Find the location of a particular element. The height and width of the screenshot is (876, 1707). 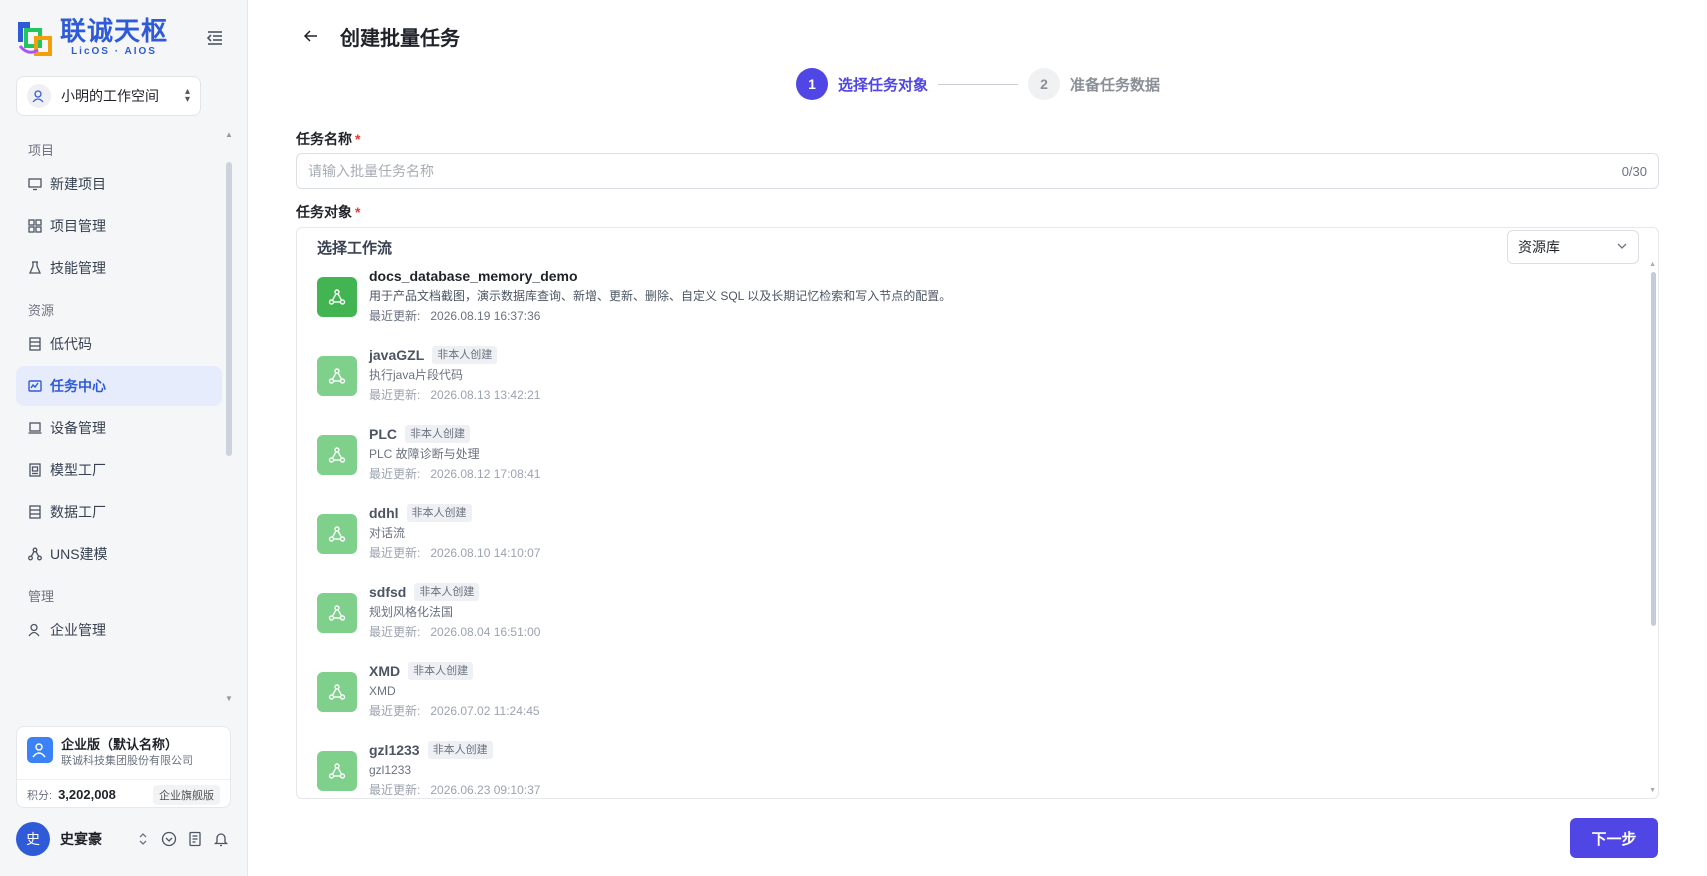

flask-icon is located at coordinates (35, 268).